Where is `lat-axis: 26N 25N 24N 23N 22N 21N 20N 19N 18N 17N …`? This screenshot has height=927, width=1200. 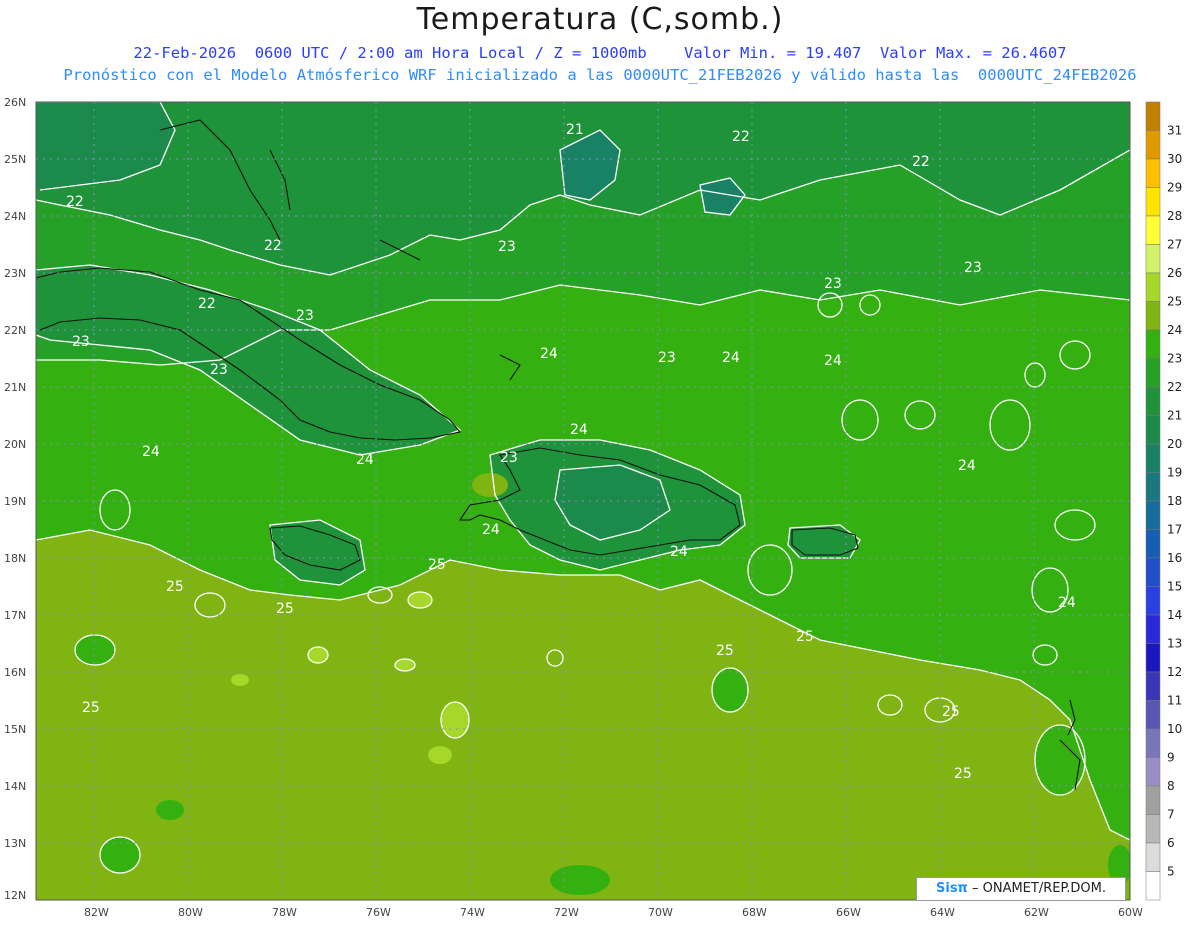
lat-axis: 26N 25N 24N 23N 22N 21N 20N 19N 18N 17N … is located at coordinates (15, 499).